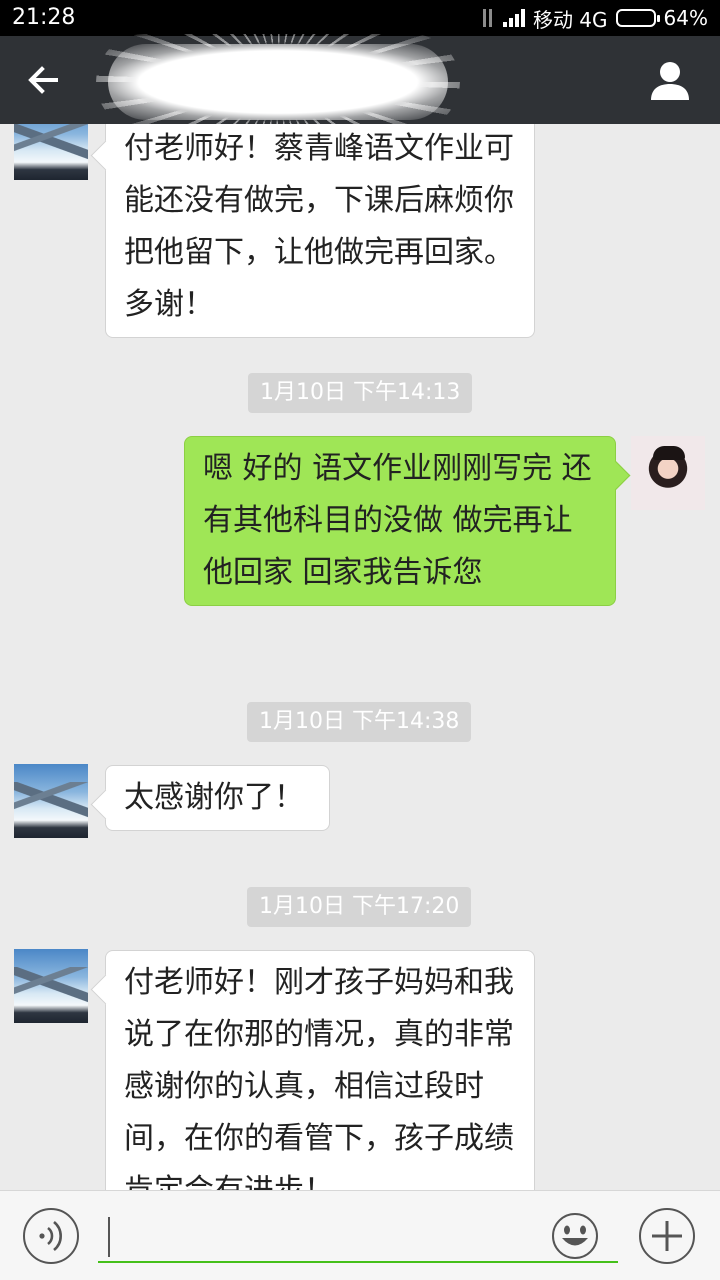  Describe the element at coordinates (513, 18) in the screenshot. I see `signal-strength-icon` at that location.